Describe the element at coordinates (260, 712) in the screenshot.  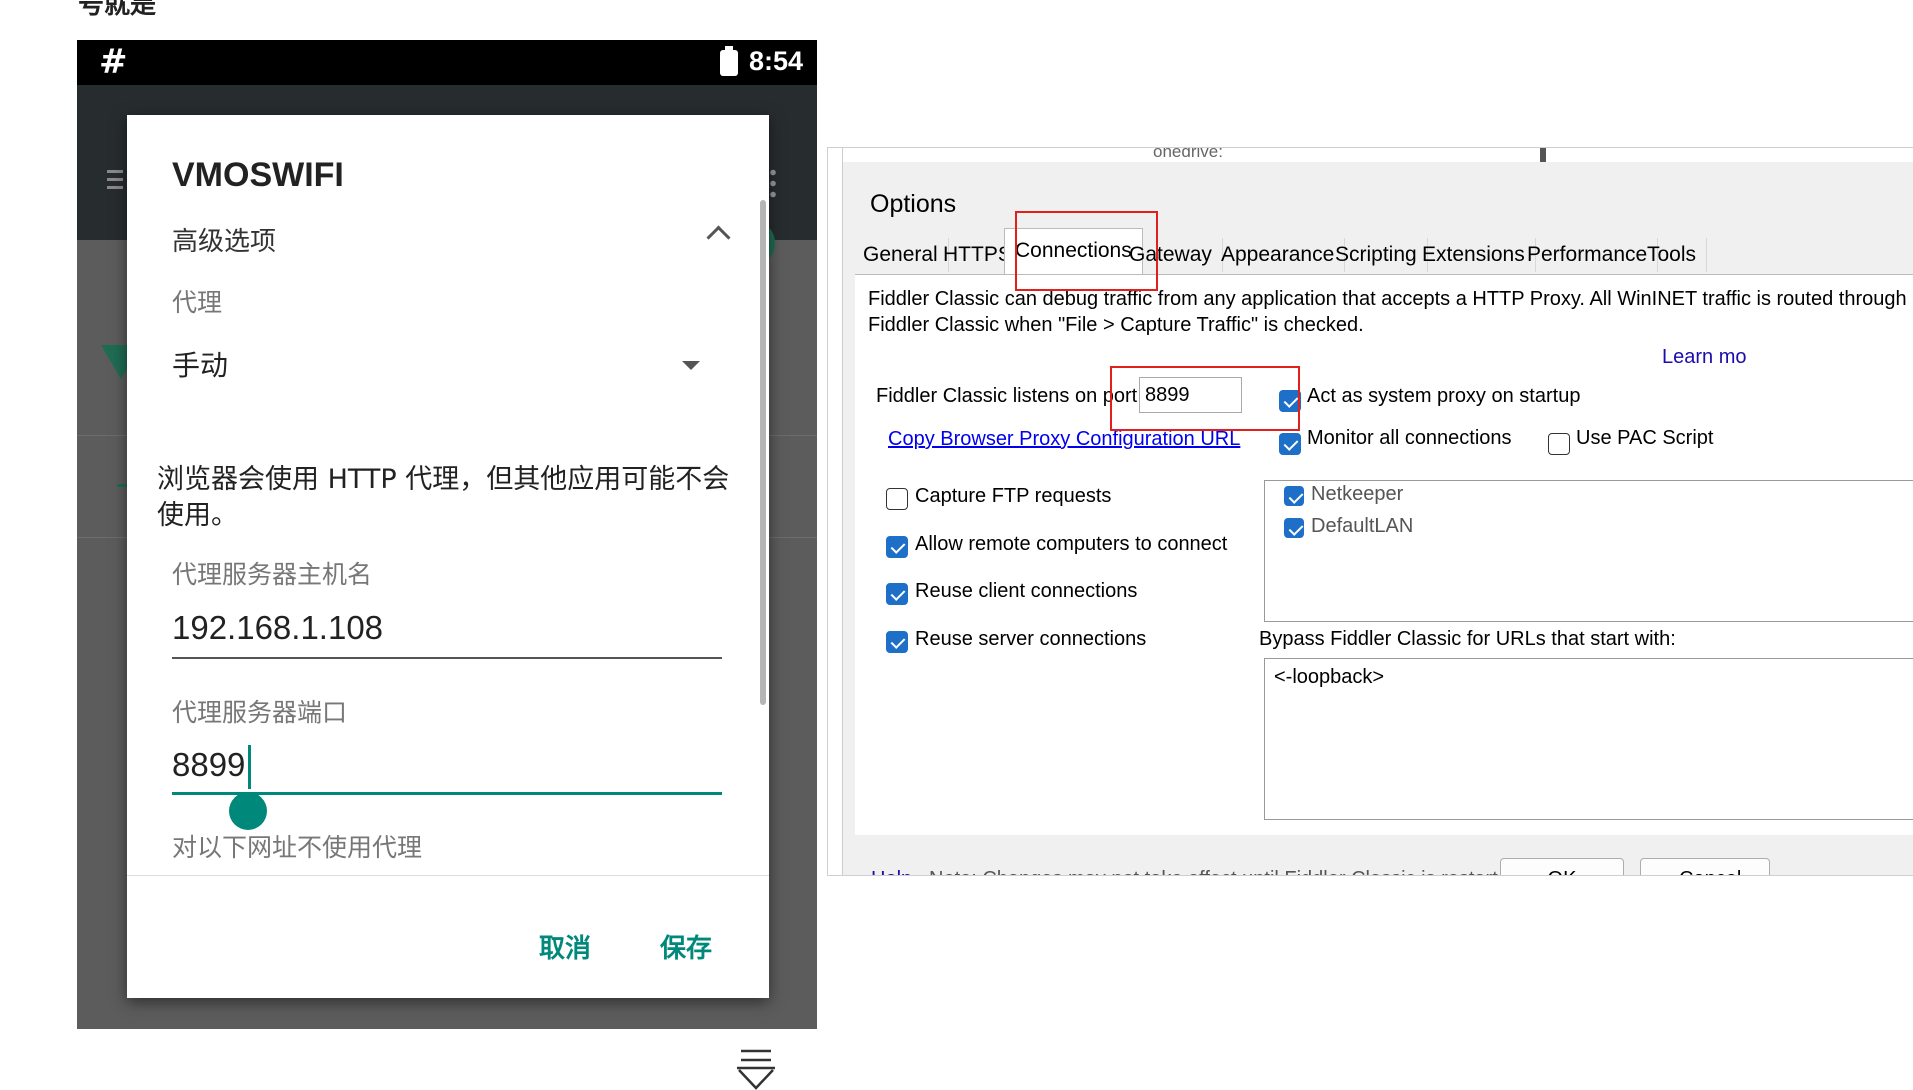
I see `proxy-port-label: 代理服务器端口` at that location.